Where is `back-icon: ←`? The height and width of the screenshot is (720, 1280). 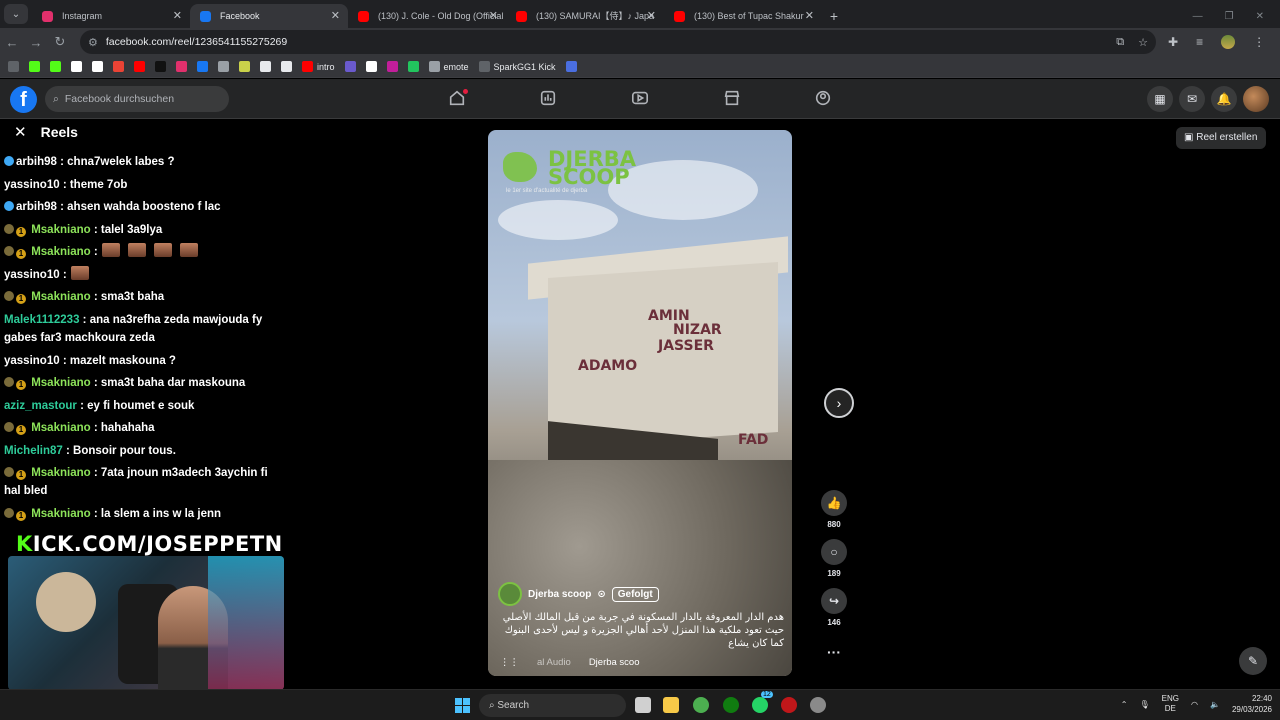
back-icon: ← is located at coordinates (12, 42).